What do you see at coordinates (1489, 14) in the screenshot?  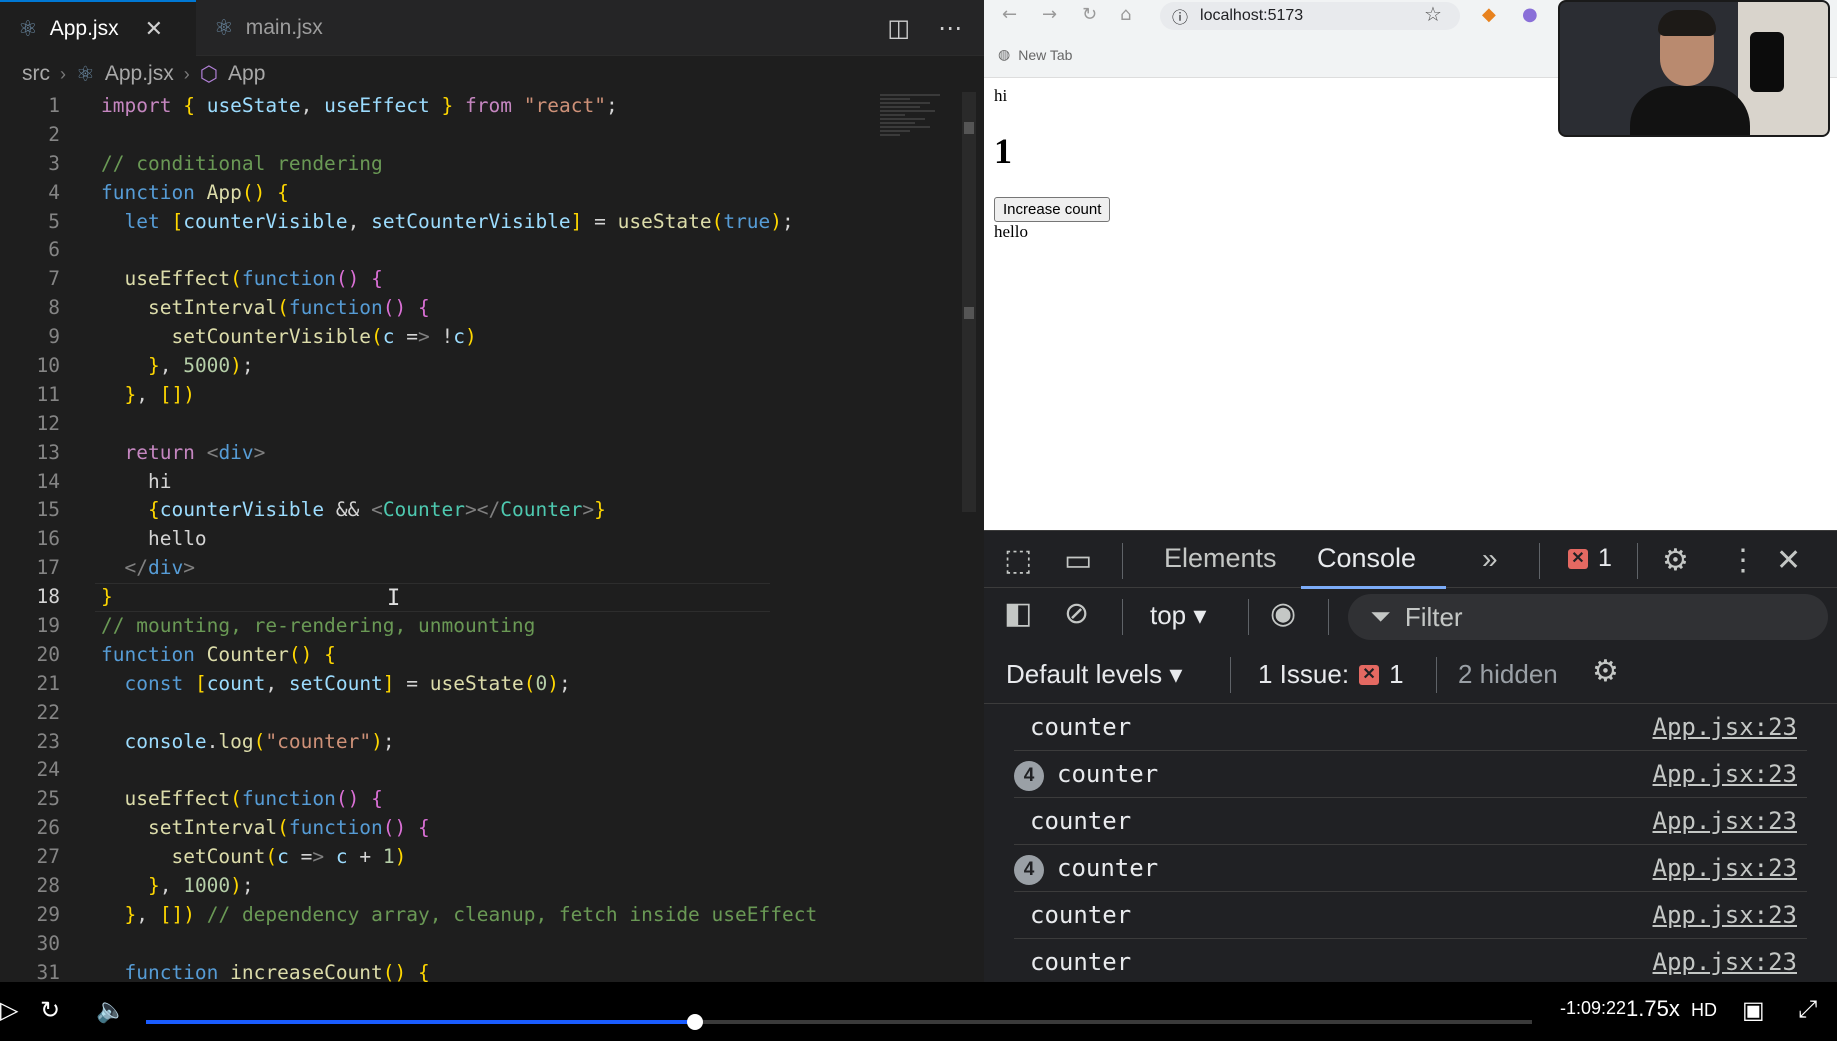 I see `metamask-extension-icon: ◆` at bounding box center [1489, 14].